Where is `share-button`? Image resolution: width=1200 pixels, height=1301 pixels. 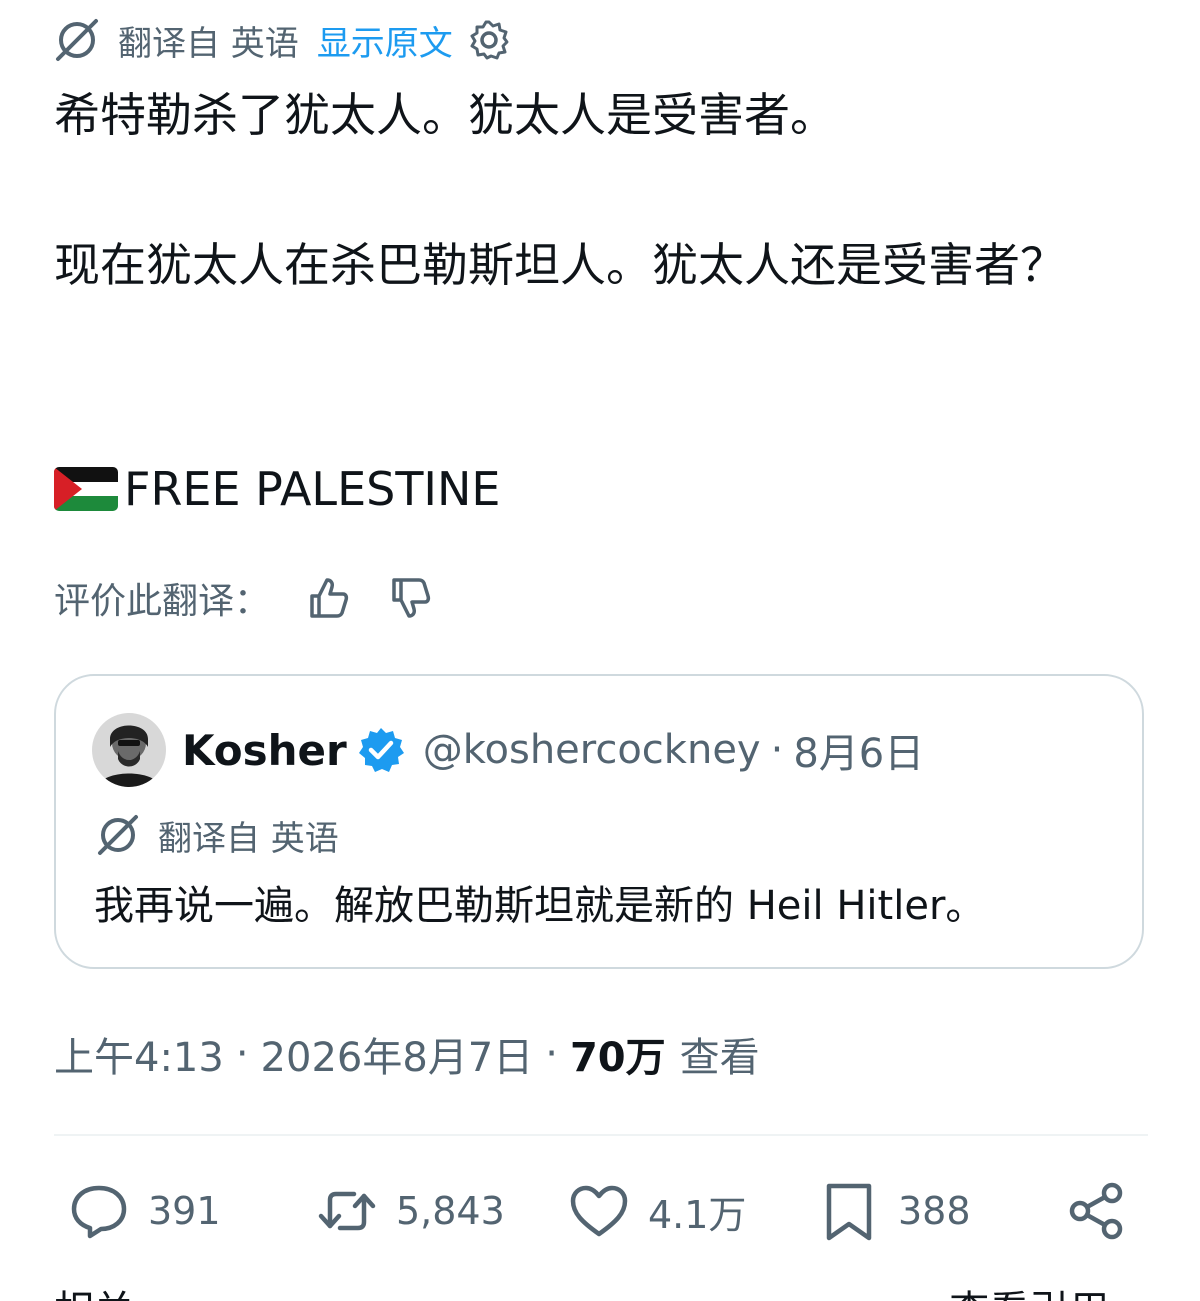
share-button is located at coordinates (1106, 1211).